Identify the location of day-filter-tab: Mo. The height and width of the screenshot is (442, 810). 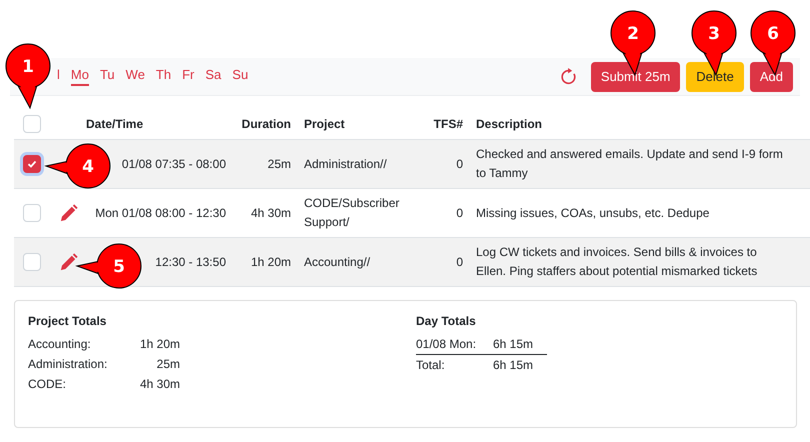
(79, 76).